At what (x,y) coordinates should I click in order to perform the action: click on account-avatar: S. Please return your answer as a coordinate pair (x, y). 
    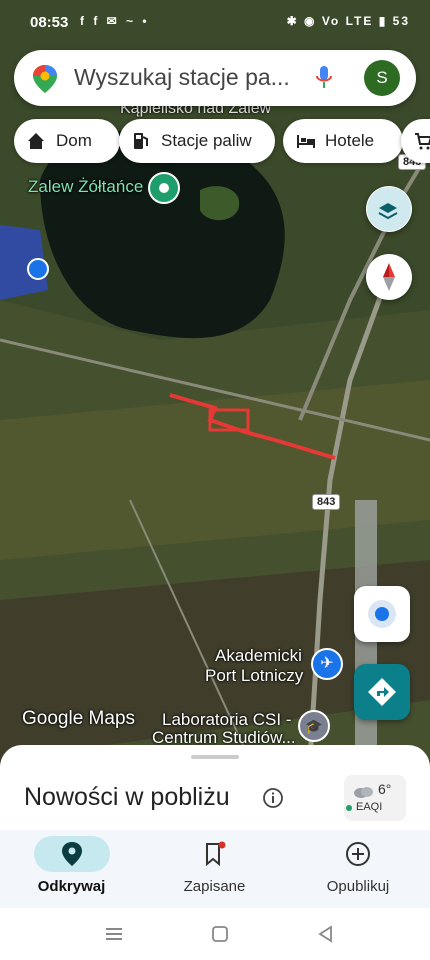
    Looking at the image, I should click on (382, 78).